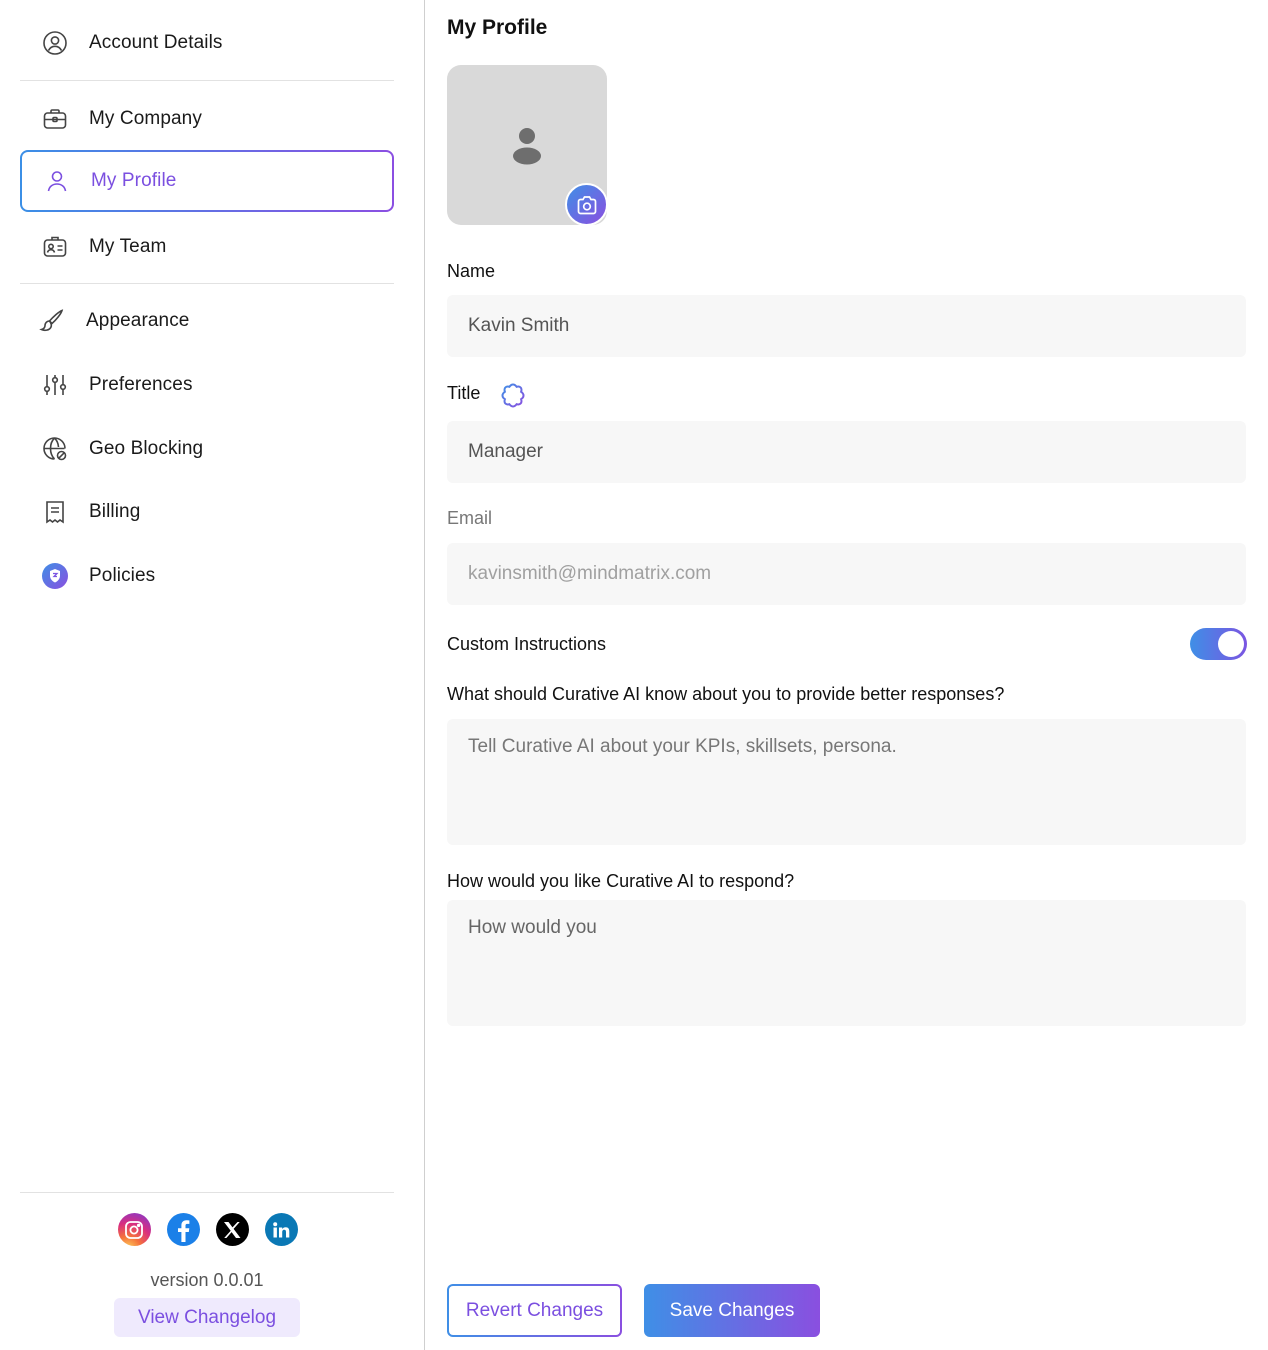  Describe the element at coordinates (207, 576) in the screenshot. I see `sidebar-item-policies: Policies` at that location.